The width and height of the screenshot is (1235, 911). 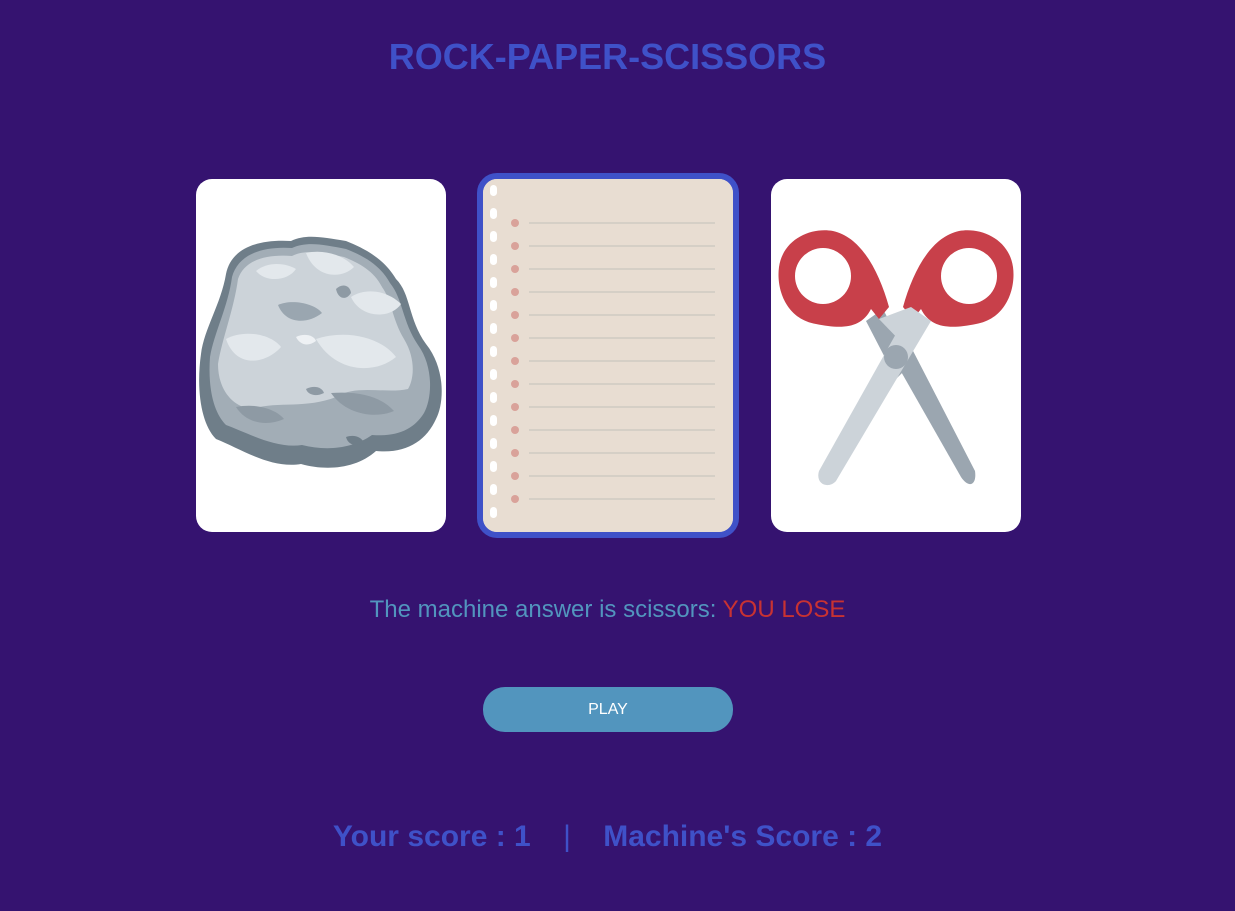 I want to click on play-button: PLAY, so click(x=608, y=709).